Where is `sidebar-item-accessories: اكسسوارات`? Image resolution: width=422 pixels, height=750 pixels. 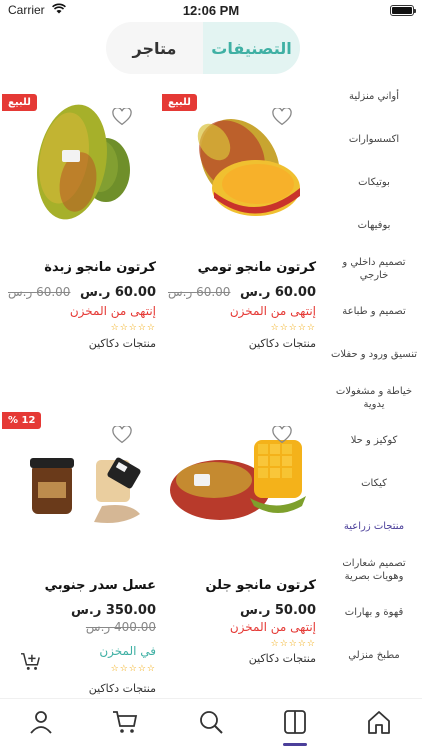
sidebar-item-accessories: اكسسوارات is located at coordinates (374, 140).